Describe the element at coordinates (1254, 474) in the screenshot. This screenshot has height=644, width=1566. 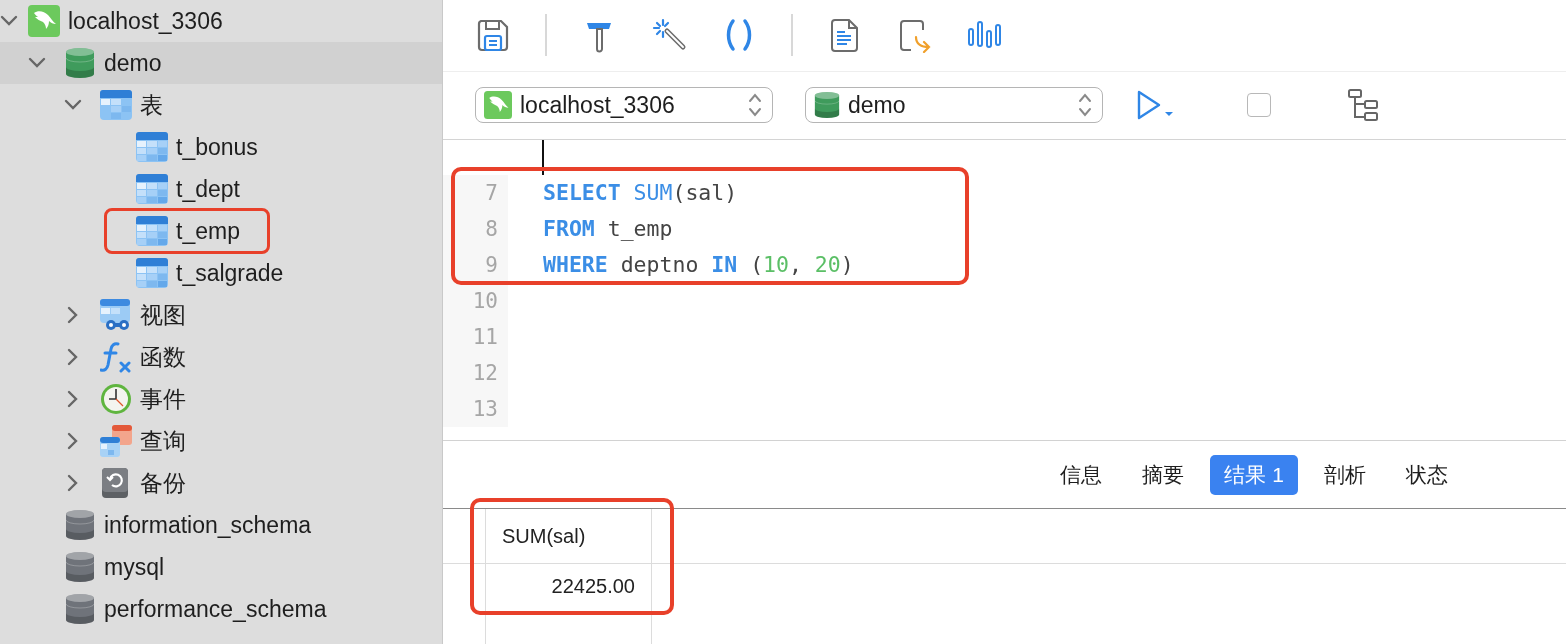
I see `result-tab: 结果 1` at that location.